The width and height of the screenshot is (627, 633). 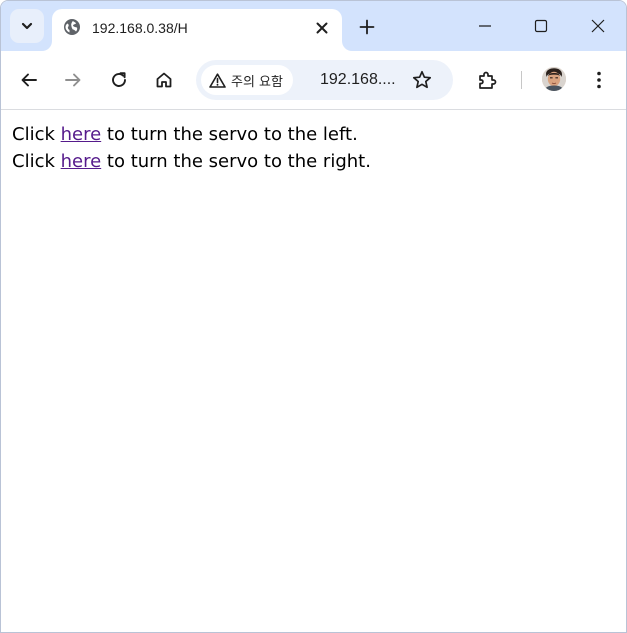 I want to click on extensions-button, so click(x=487, y=80).